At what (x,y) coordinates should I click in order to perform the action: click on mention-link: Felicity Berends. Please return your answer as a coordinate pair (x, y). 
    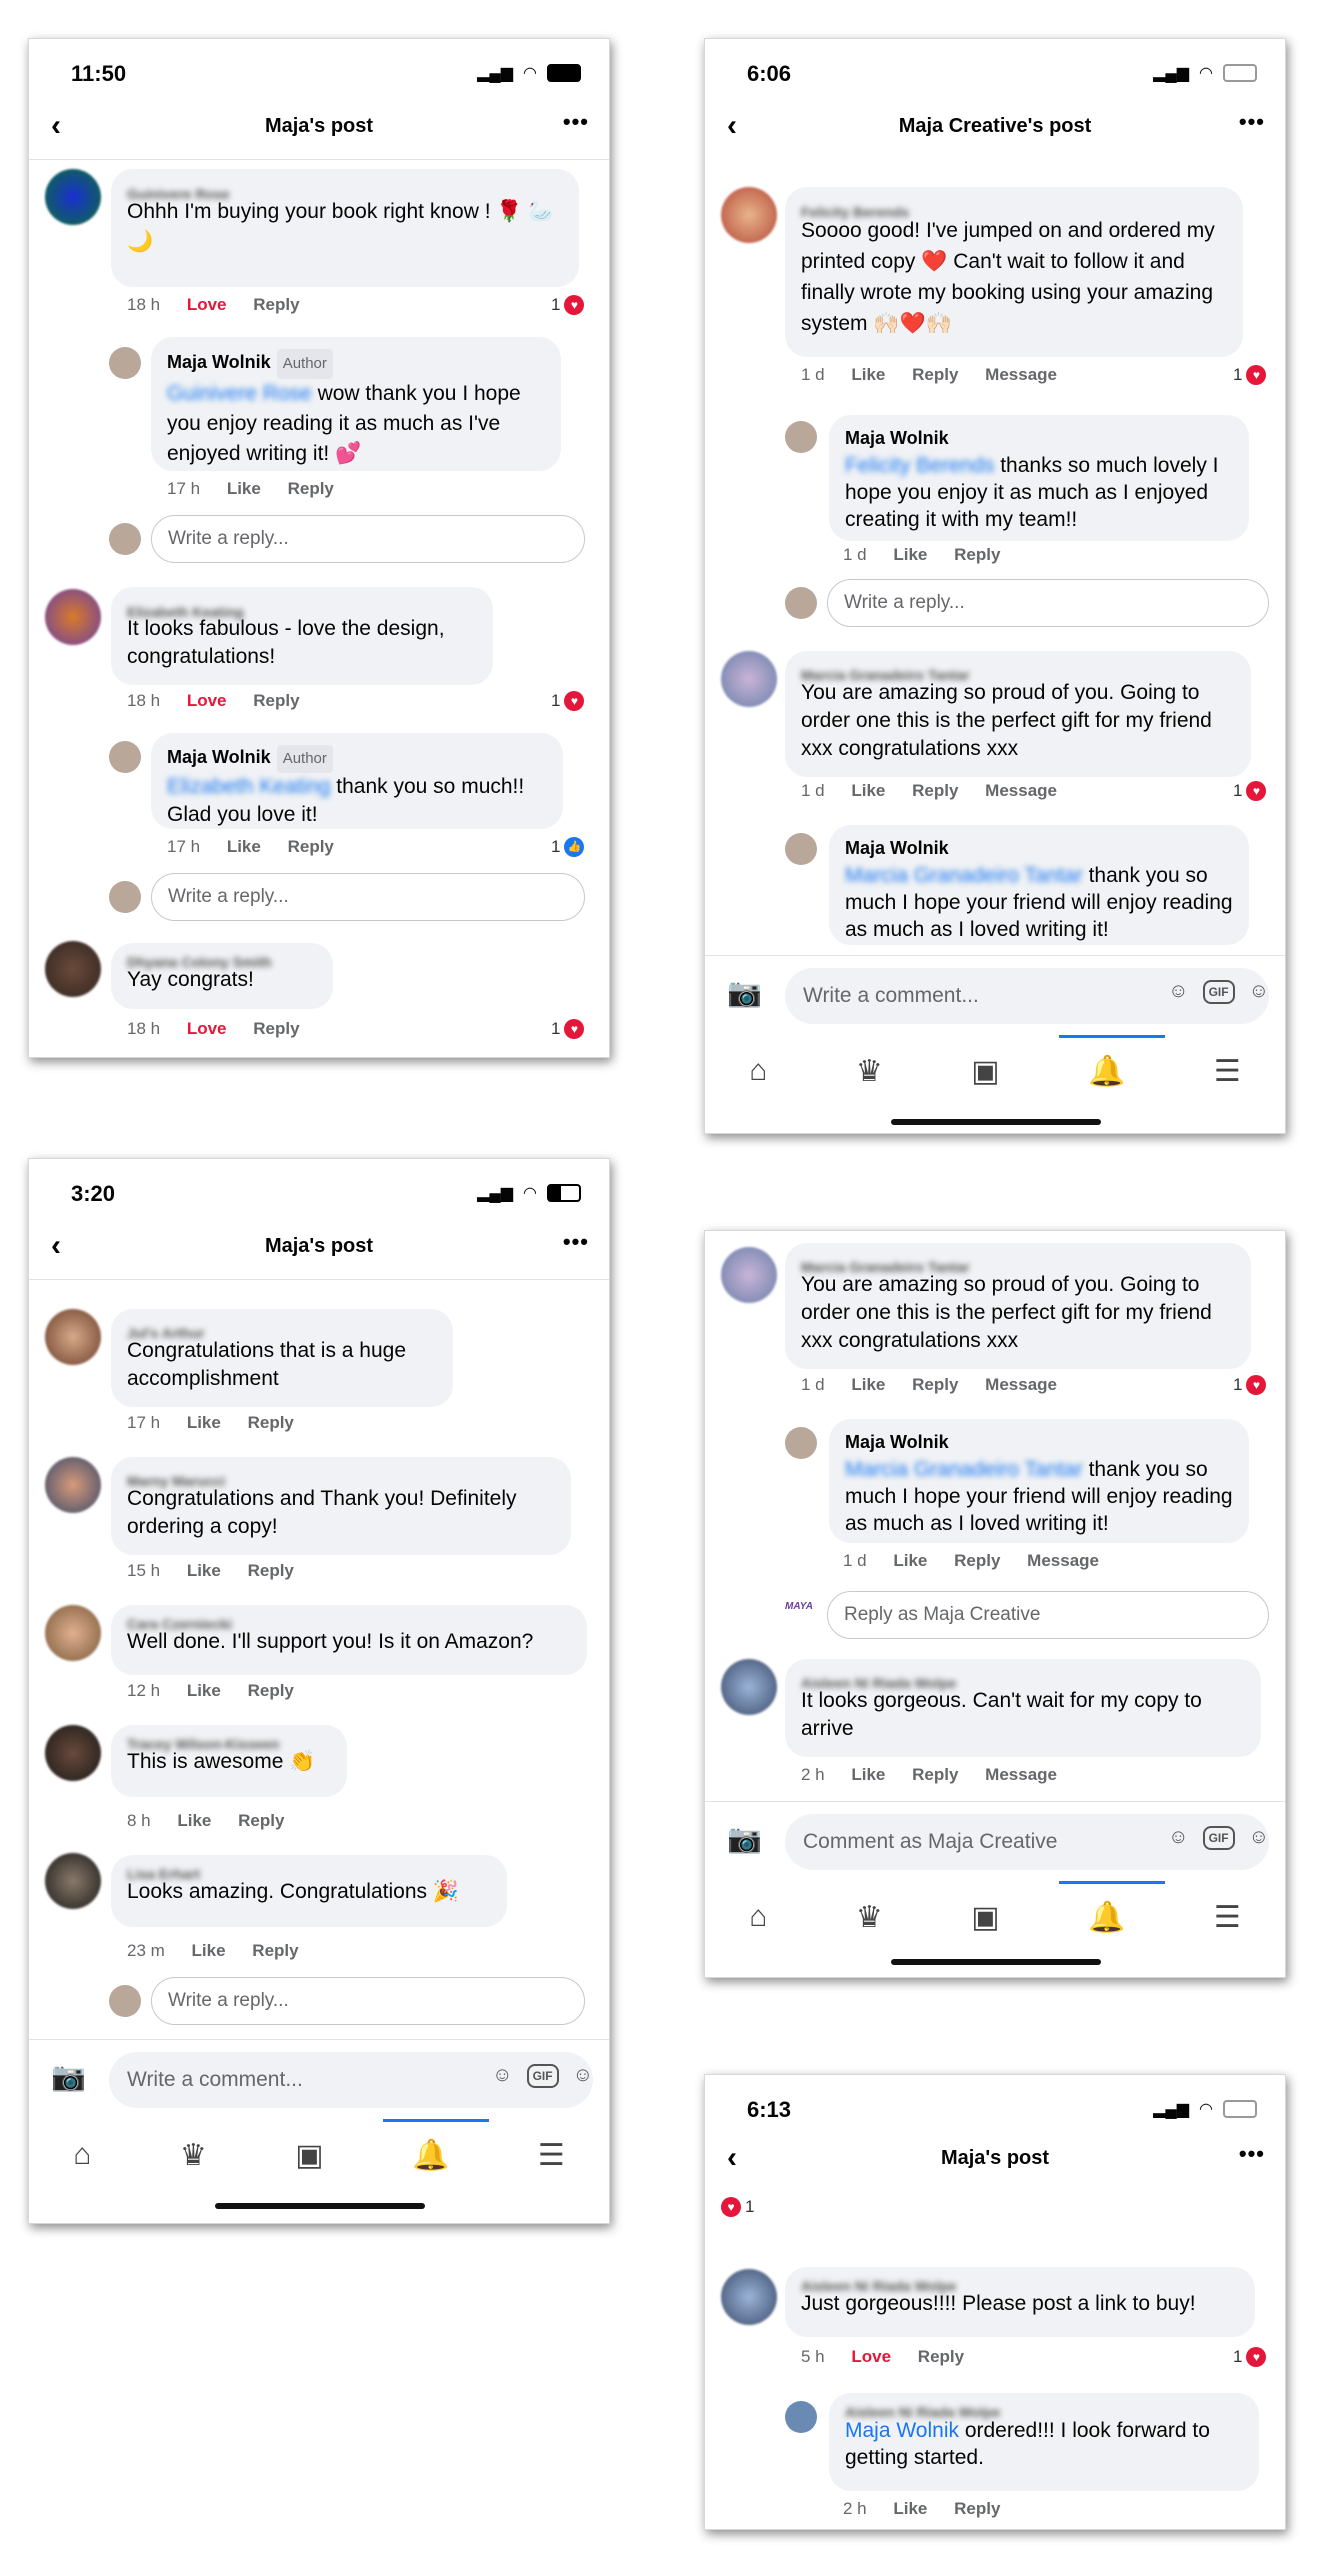
    Looking at the image, I should click on (919, 465).